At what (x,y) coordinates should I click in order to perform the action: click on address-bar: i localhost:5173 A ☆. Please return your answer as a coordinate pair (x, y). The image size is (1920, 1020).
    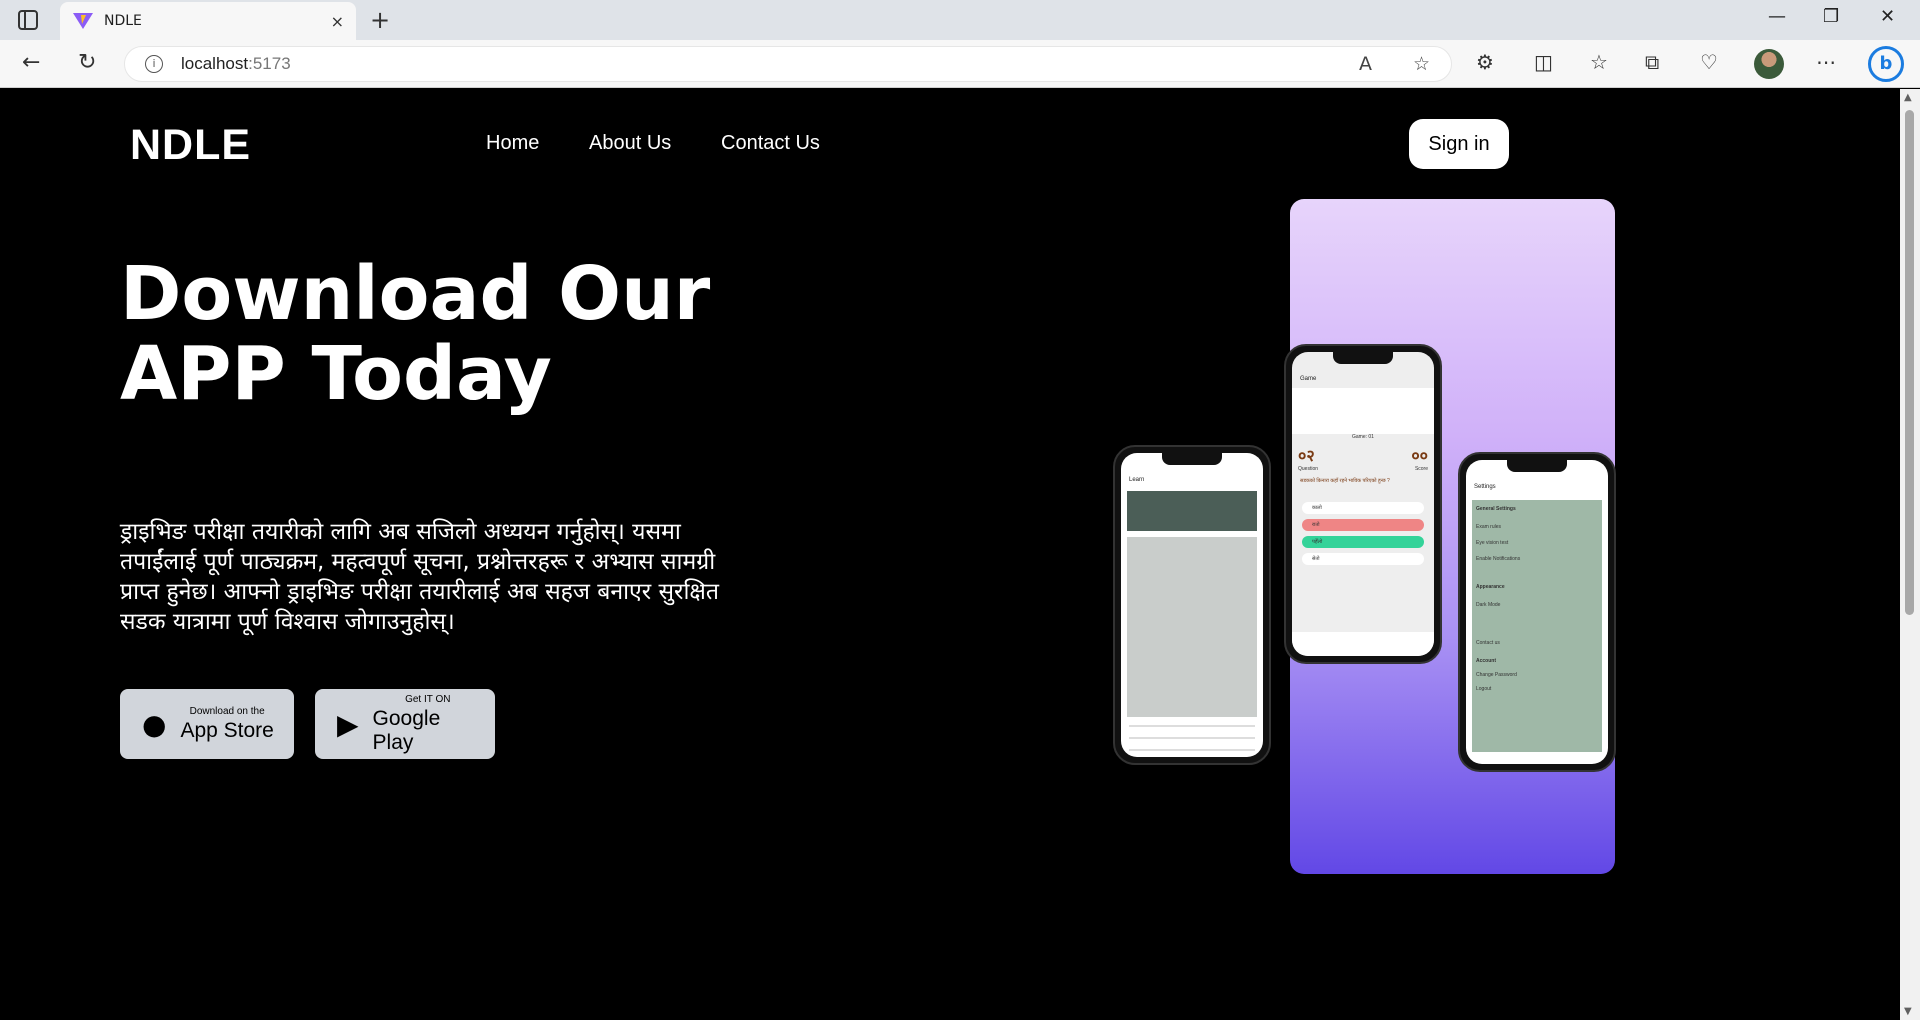
    Looking at the image, I should click on (788, 64).